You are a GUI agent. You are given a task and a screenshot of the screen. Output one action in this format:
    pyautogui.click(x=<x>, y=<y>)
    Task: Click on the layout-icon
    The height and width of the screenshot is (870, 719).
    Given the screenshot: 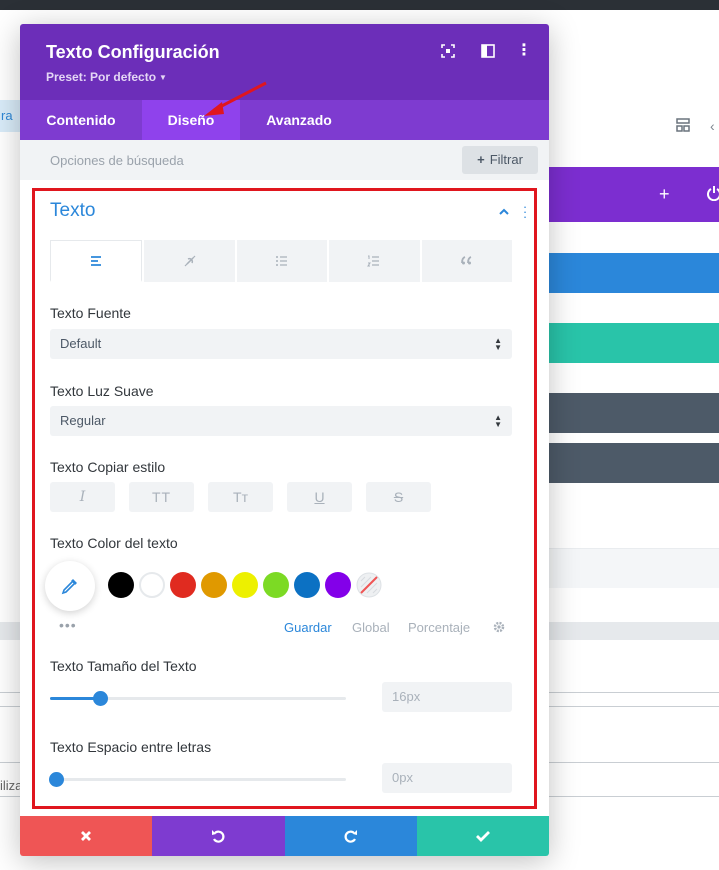 What is the action you would take?
    pyautogui.click(x=683, y=125)
    